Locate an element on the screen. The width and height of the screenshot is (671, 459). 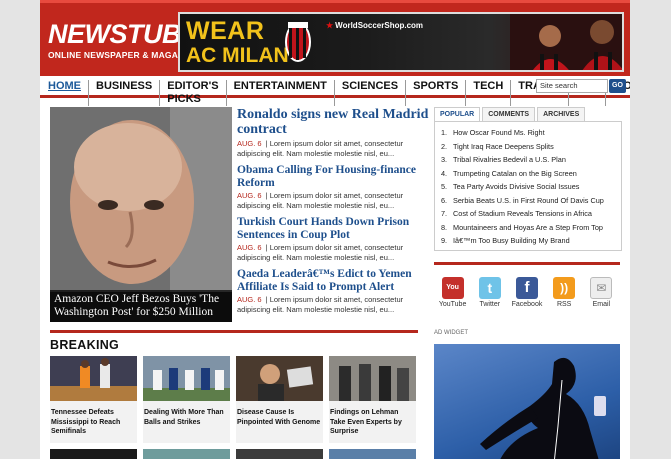
site-tagline: ONLINE NEWSPAPER & MAGAZINE is located at coordinates (123, 55).